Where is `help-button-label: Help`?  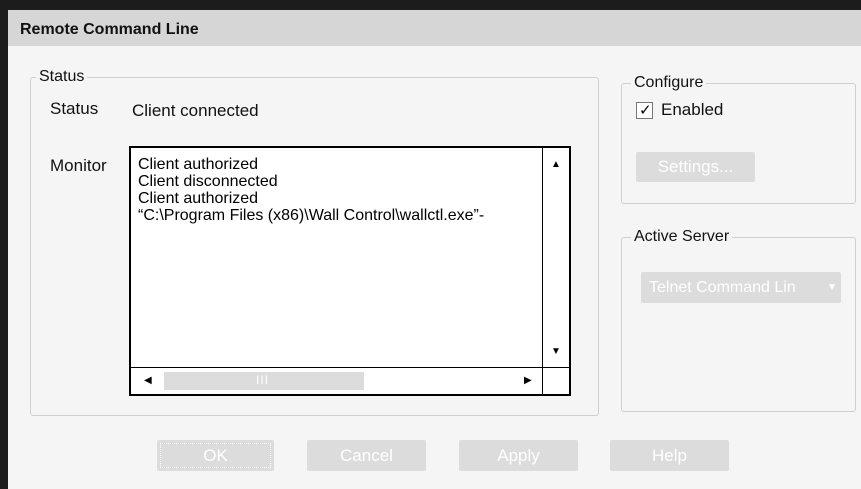
help-button-label: Help is located at coordinates (669, 455).